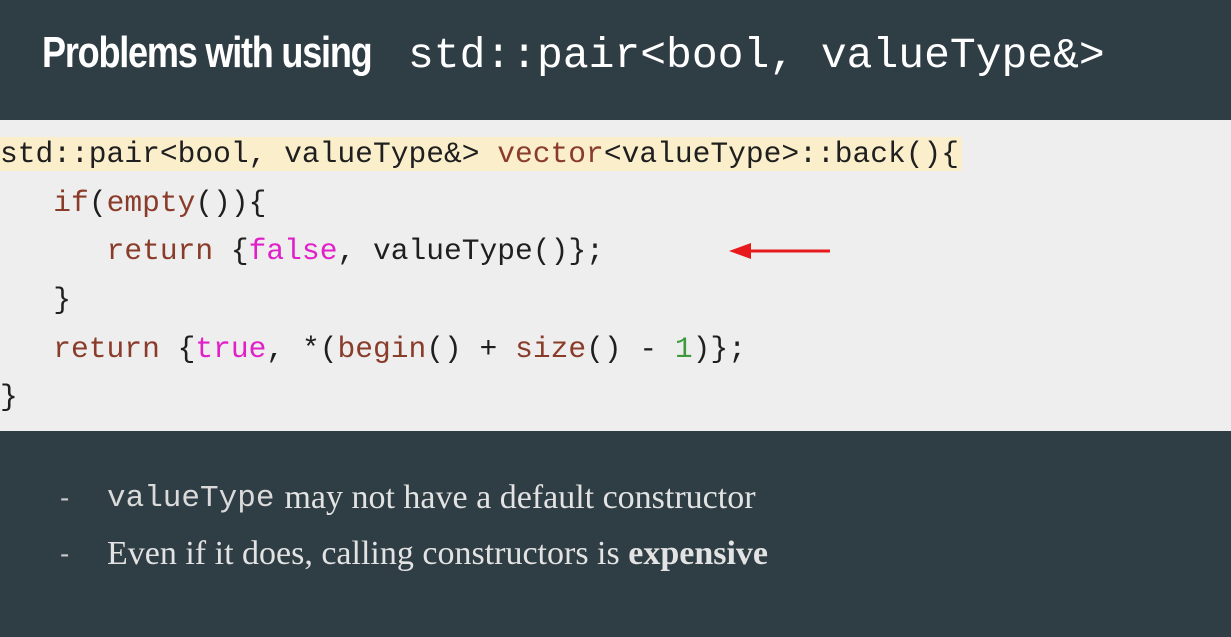  What do you see at coordinates (231, 203) in the screenshot?
I see `if-rest: ()){` at bounding box center [231, 203].